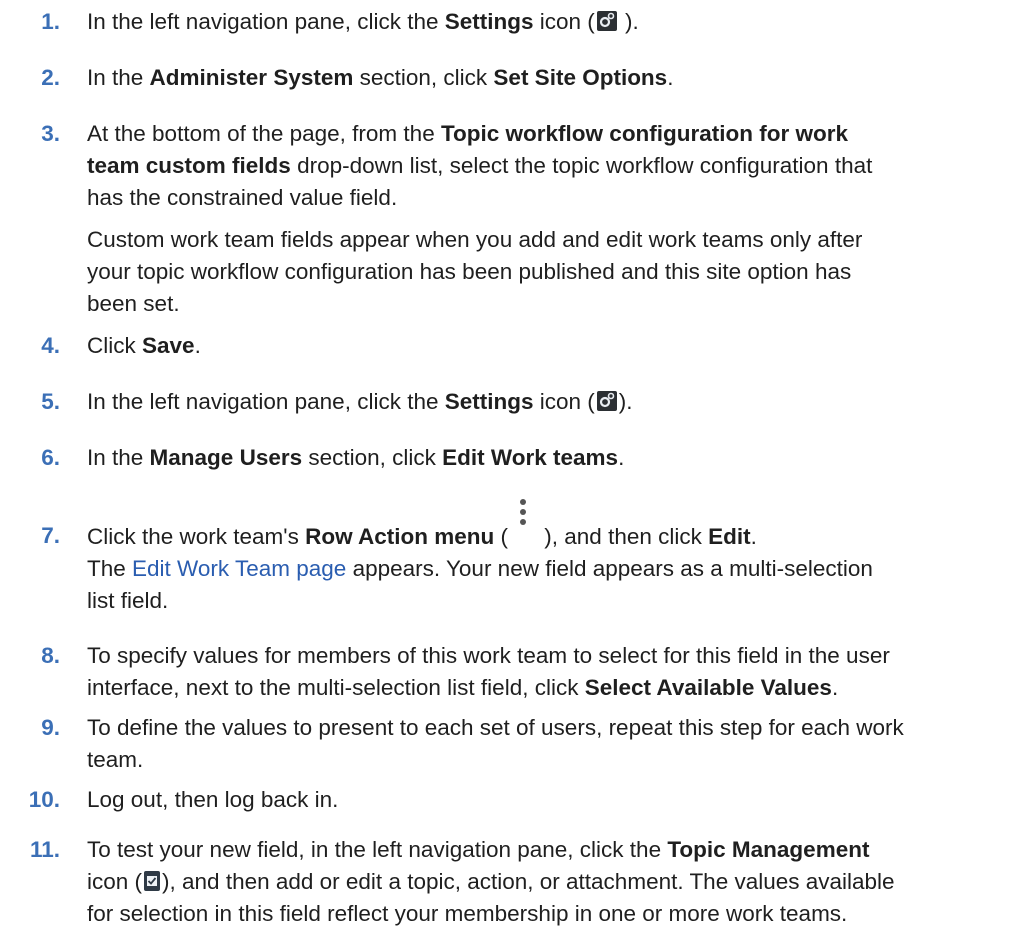 This screenshot has height=930, width=1032. What do you see at coordinates (50, 401) in the screenshot?
I see `step-number: 5.` at bounding box center [50, 401].